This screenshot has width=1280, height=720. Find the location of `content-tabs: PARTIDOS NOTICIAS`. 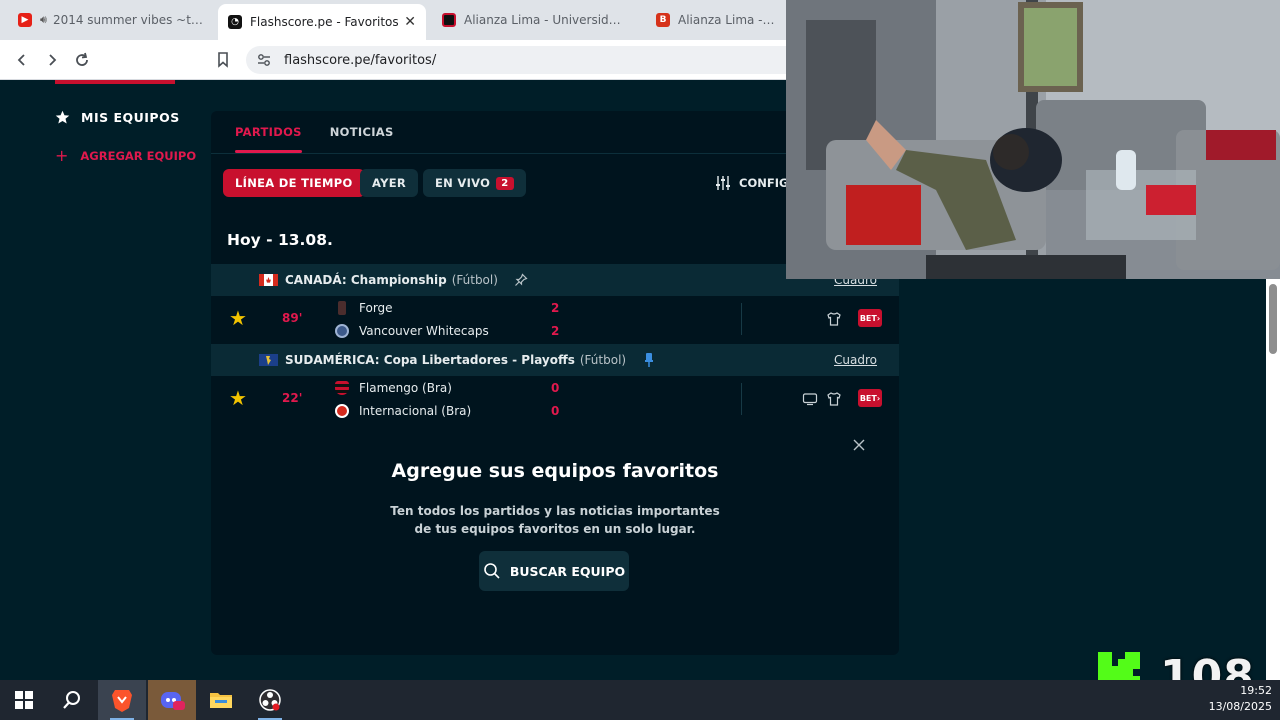

content-tabs: PARTIDOS NOTICIAS is located at coordinates (314, 132).